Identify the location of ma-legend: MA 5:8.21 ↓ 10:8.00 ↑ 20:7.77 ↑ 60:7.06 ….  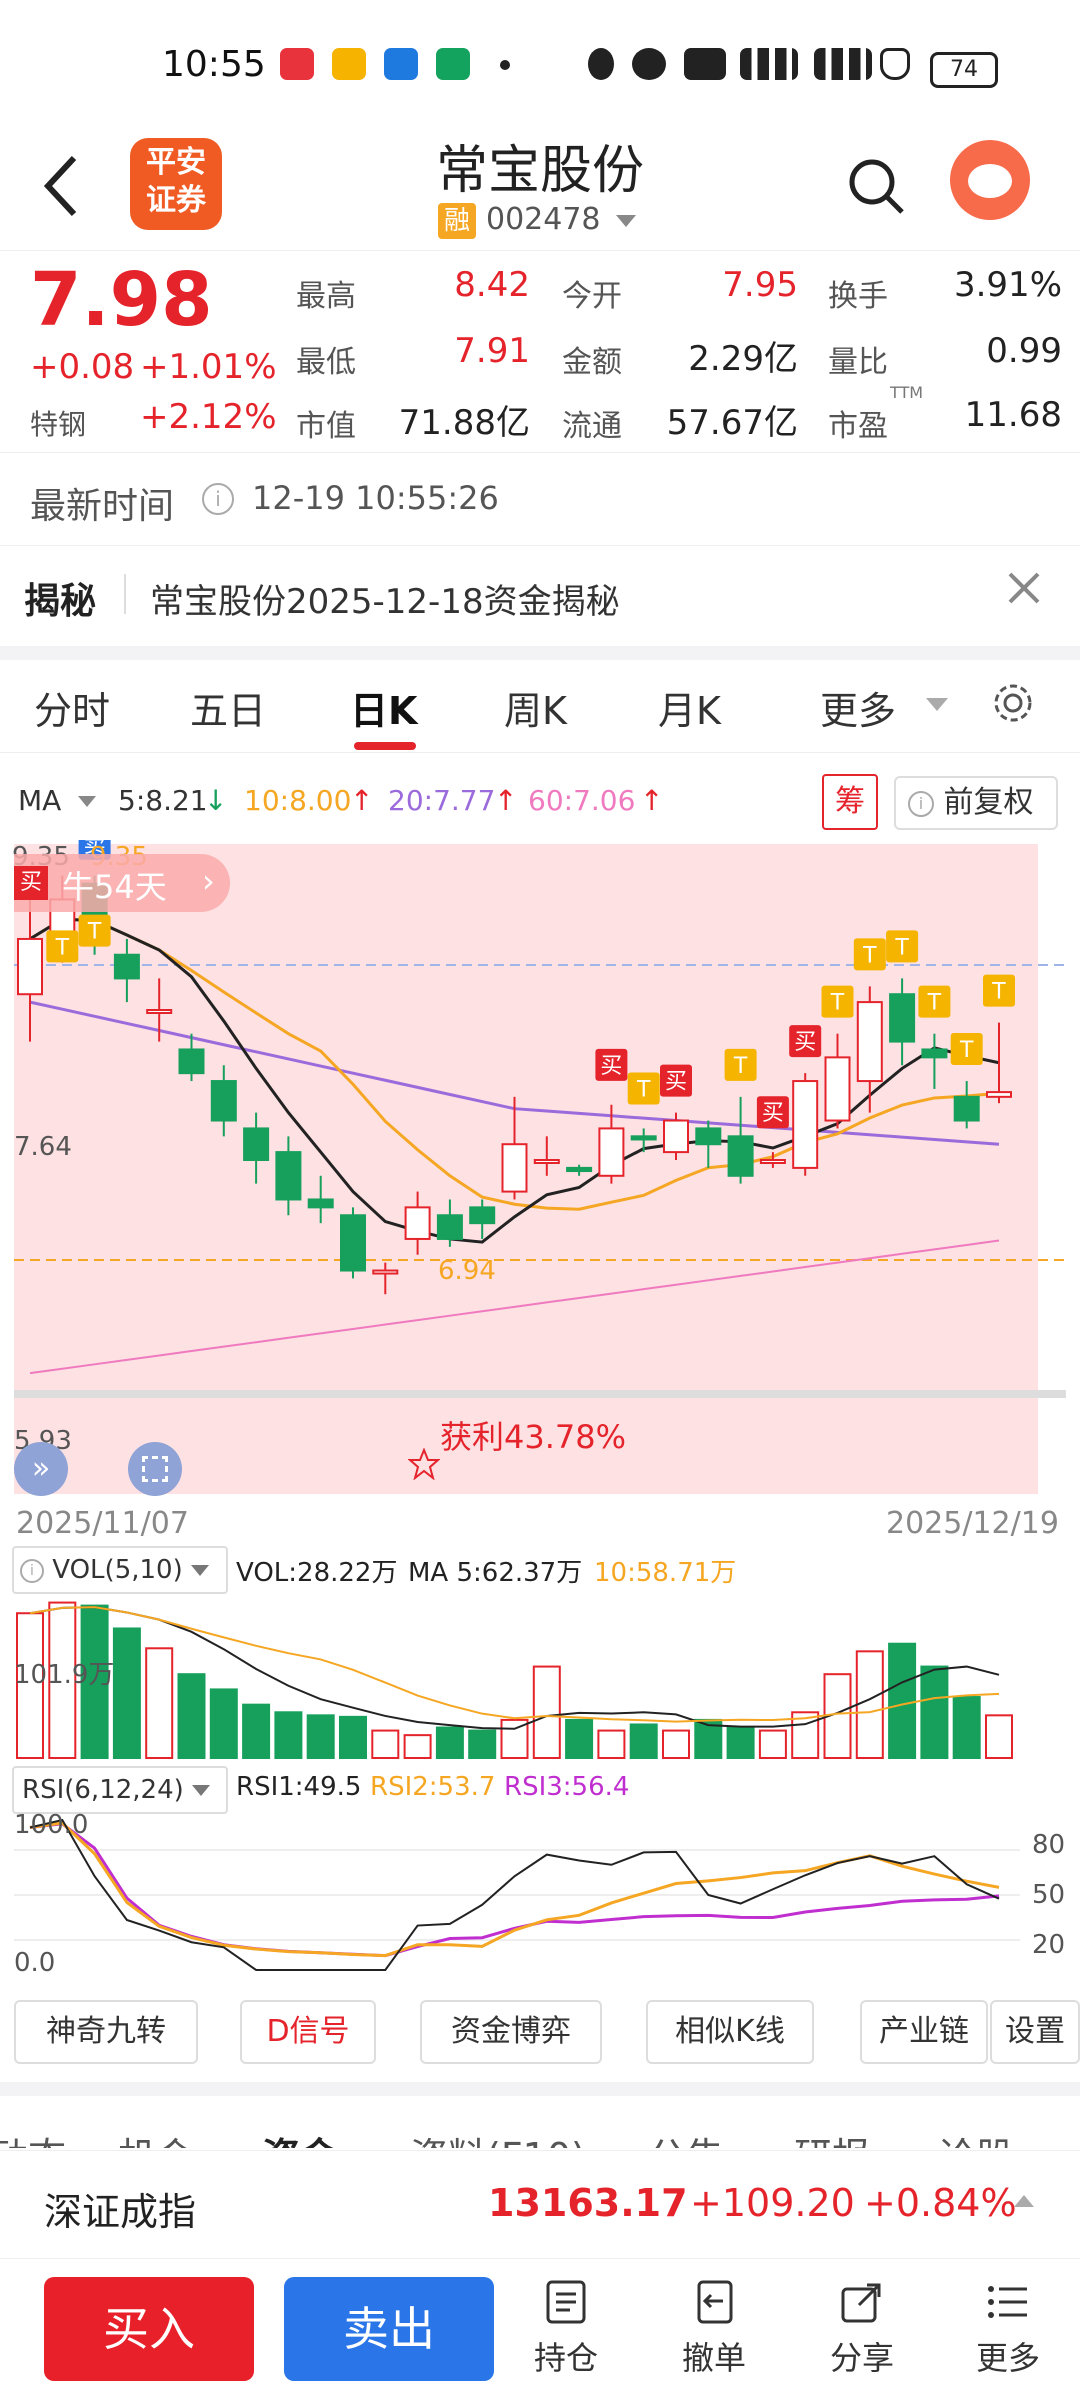
(540, 800).